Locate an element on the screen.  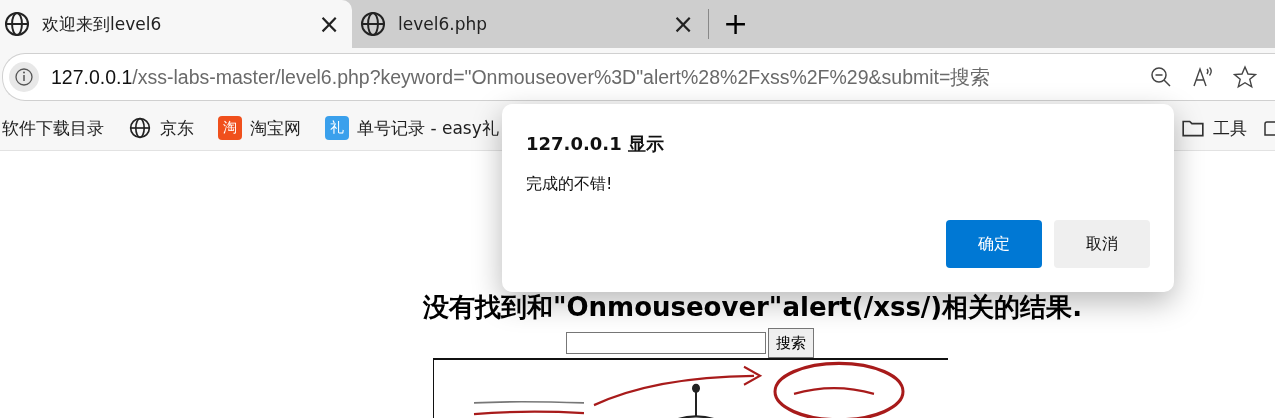
bookmark-folder: 工具 is located at coordinates (1214, 128).